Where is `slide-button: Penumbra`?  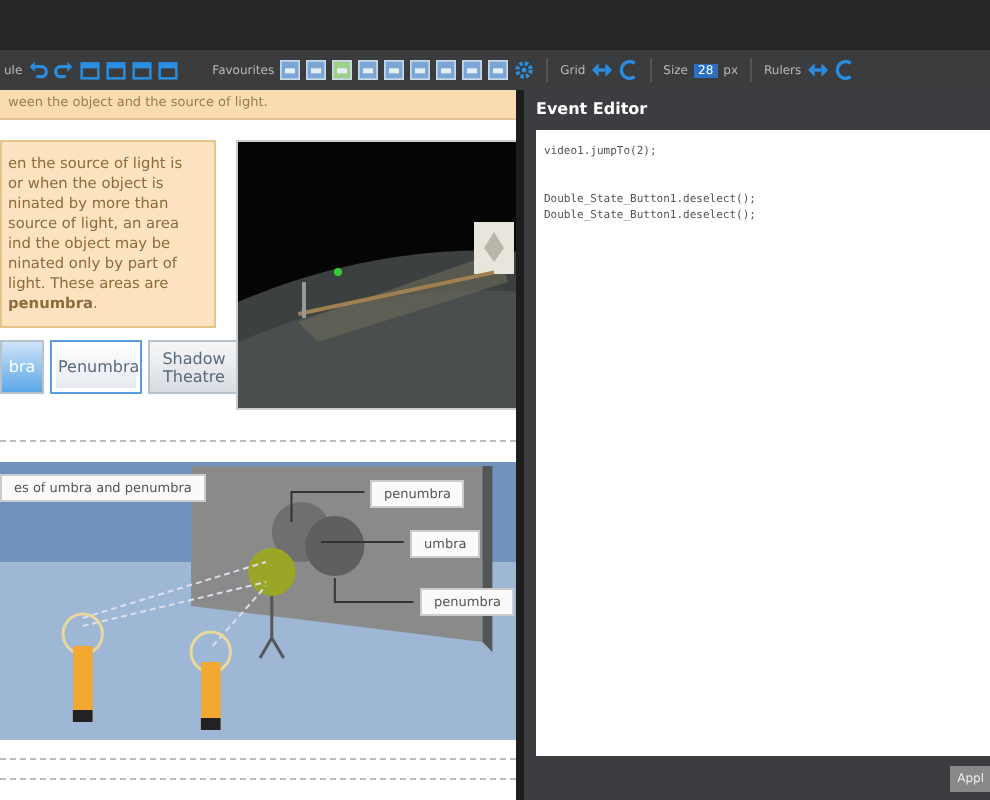
slide-button: Penumbra is located at coordinates (96, 367).